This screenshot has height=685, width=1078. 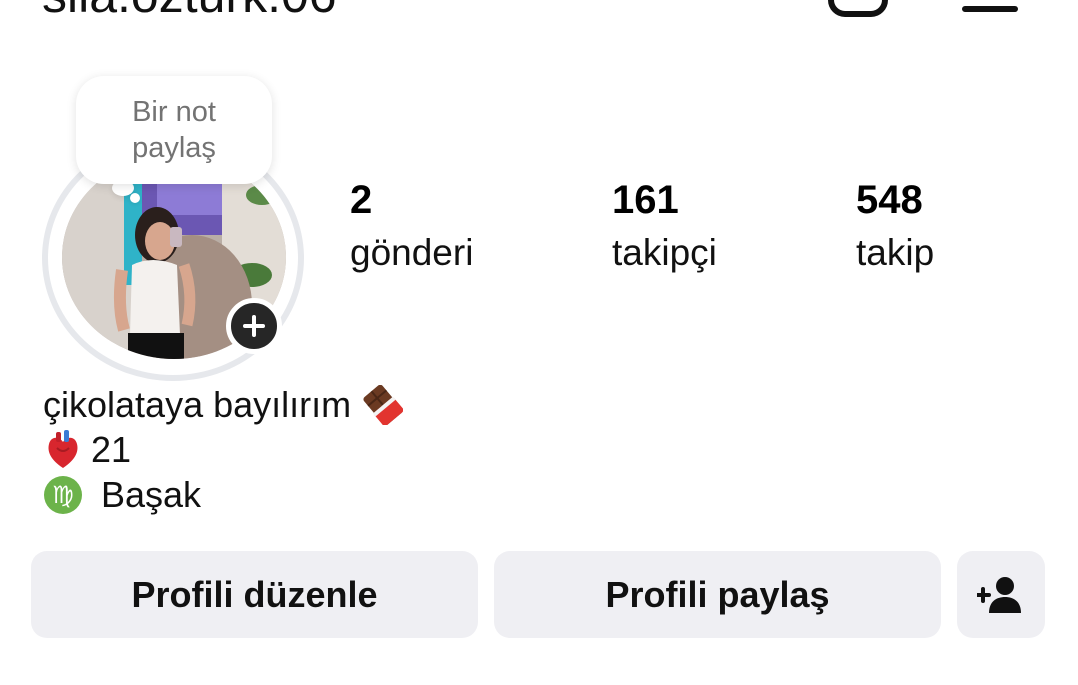 I want to click on followers-label: takipçi, so click(x=664, y=252).